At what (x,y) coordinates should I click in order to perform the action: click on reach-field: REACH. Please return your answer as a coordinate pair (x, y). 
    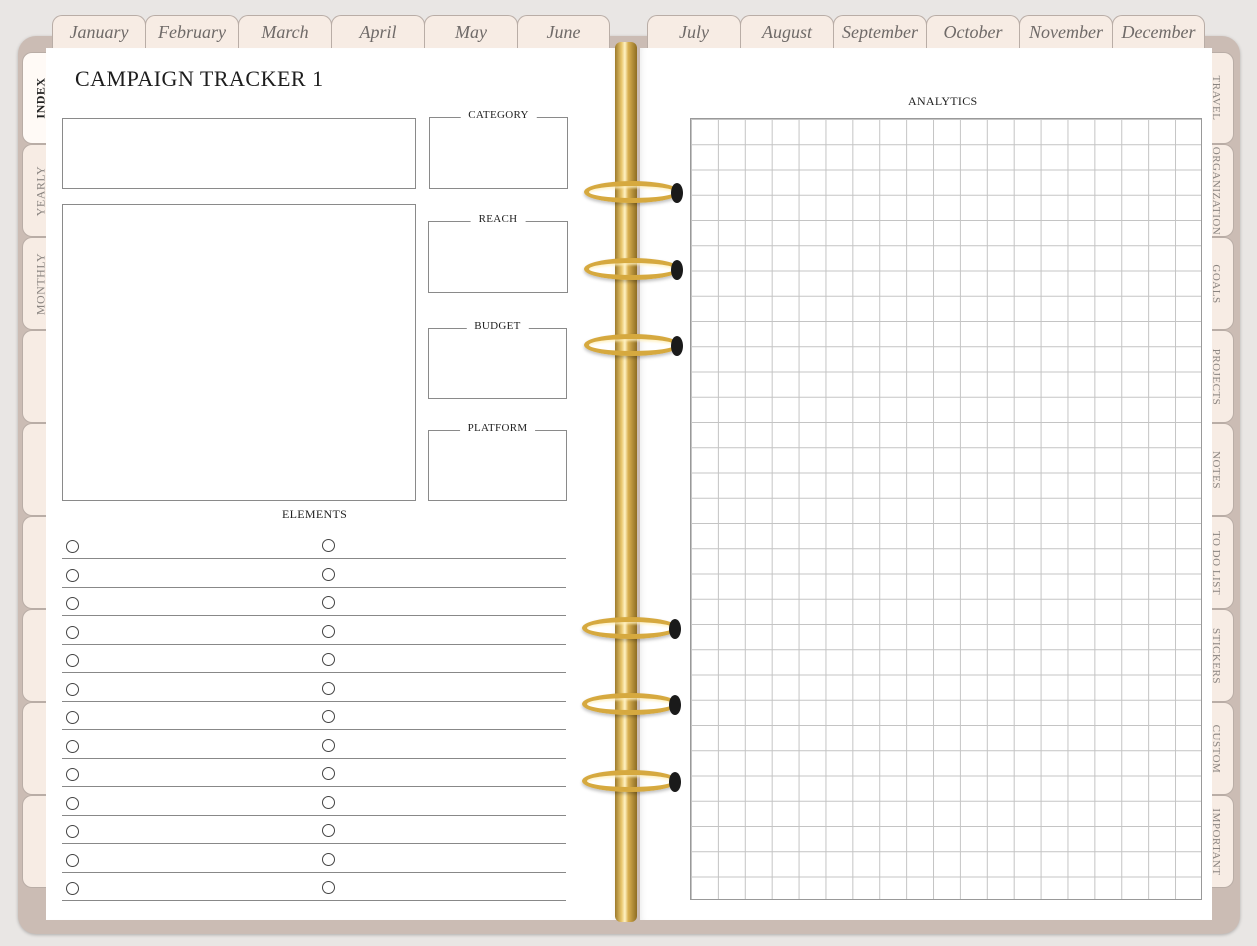
    Looking at the image, I should click on (498, 253).